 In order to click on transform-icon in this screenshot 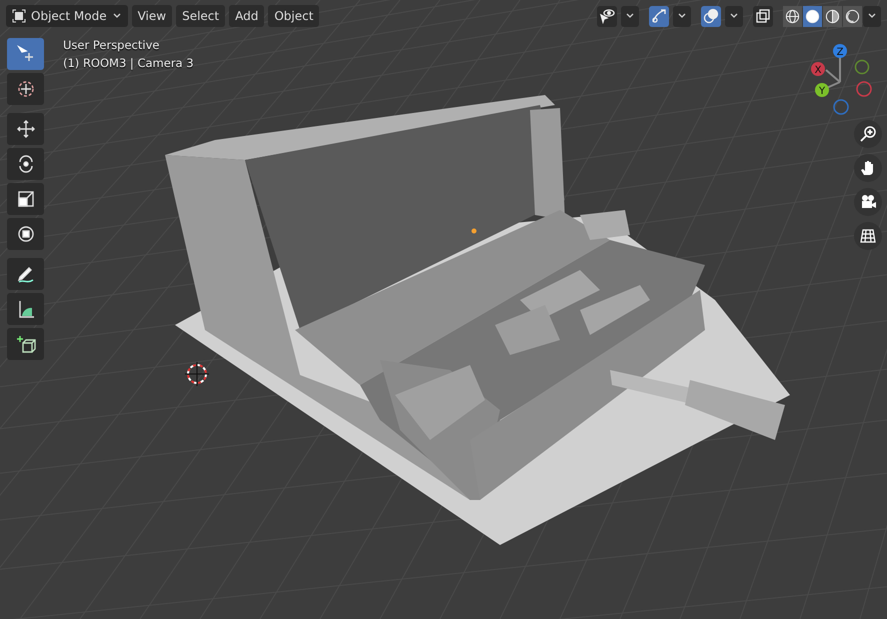, I will do `click(26, 234)`.